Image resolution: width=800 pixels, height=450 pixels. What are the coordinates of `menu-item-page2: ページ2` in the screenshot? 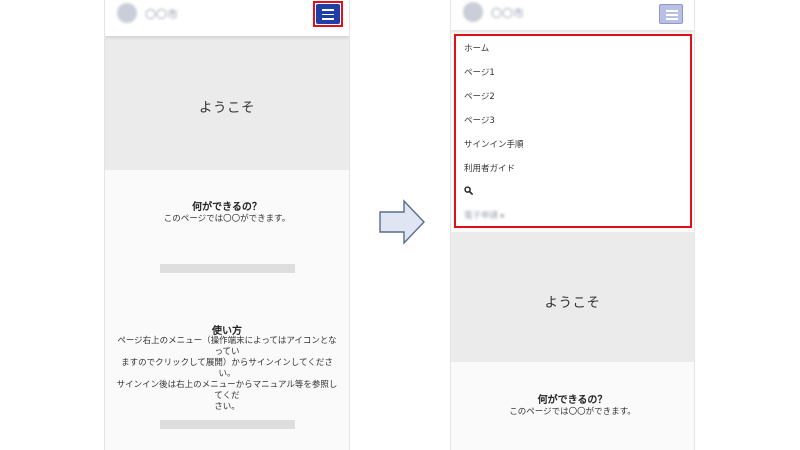 It's located at (479, 96).